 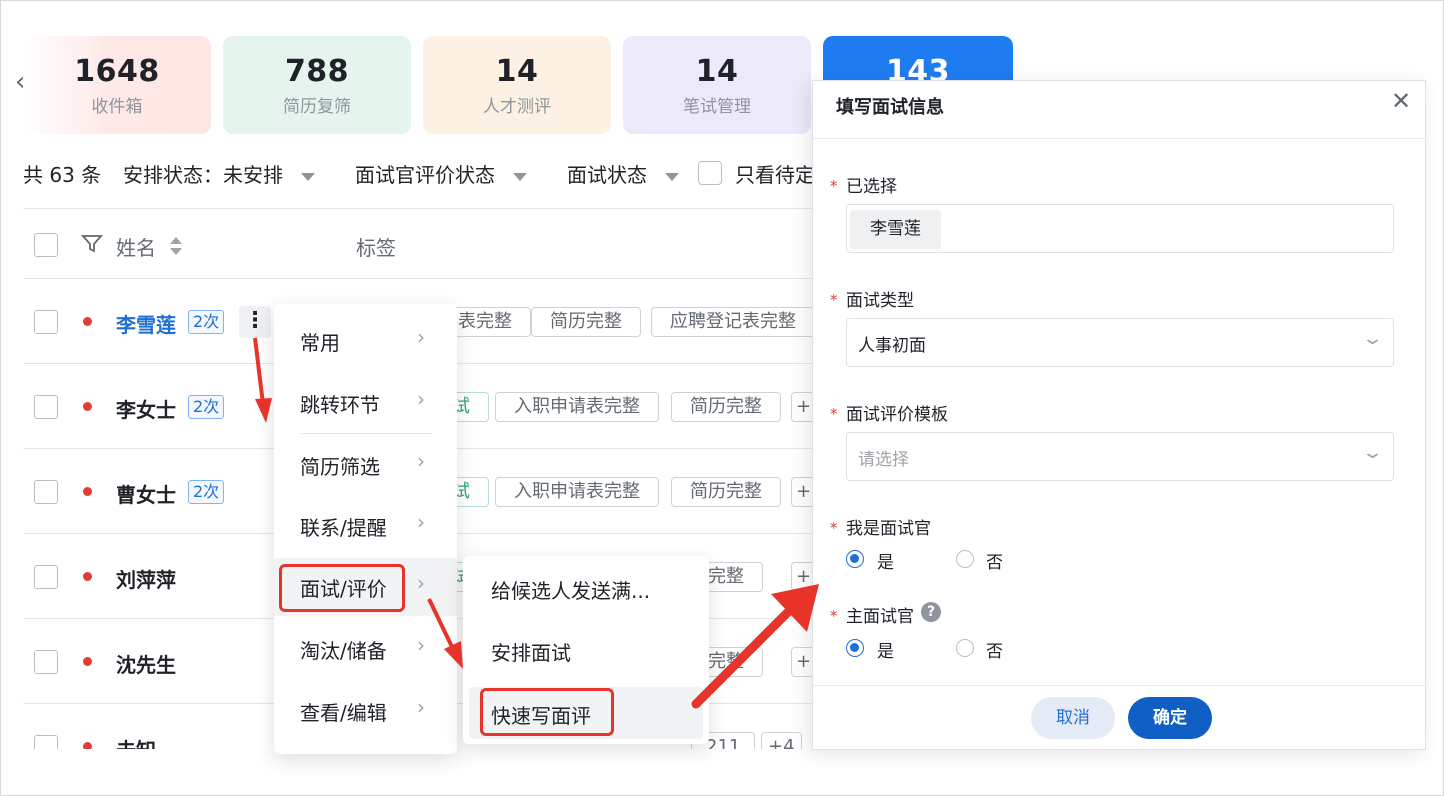 What do you see at coordinates (343, 713) in the screenshot?
I see `menu-item-label: 查看/编辑` at bounding box center [343, 713].